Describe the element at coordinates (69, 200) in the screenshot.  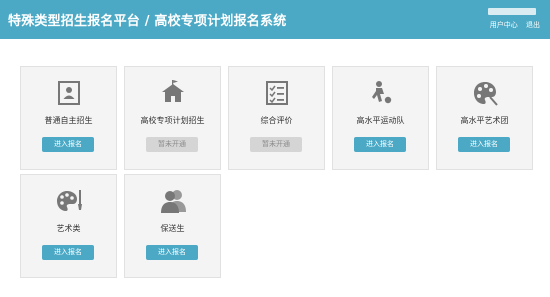
I see `palette-brush-icon` at that location.